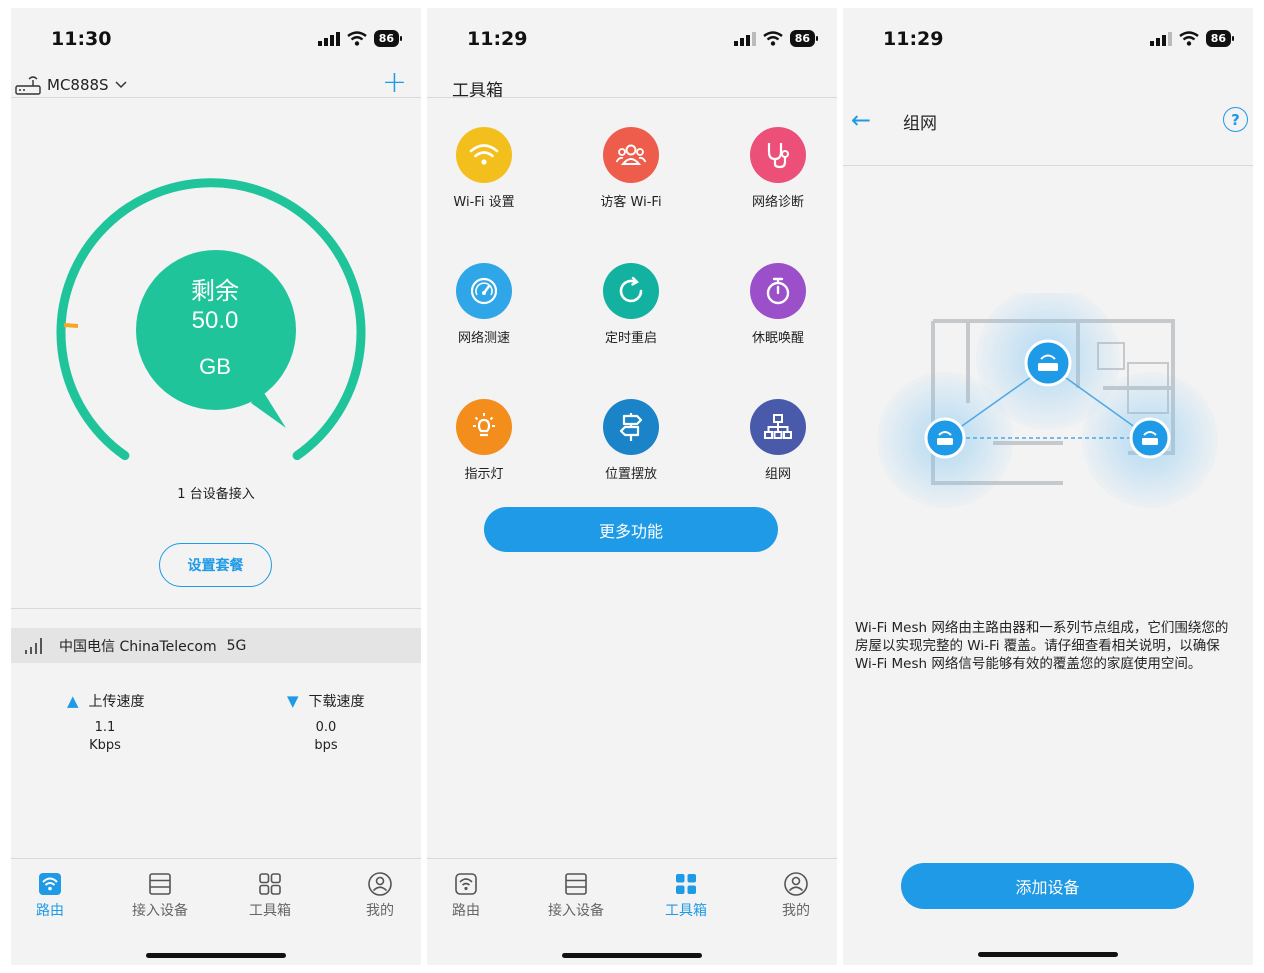 This screenshot has height=973, width=1264. What do you see at coordinates (631, 529) in the screenshot?
I see `more-features-button: 更多功能` at bounding box center [631, 529].